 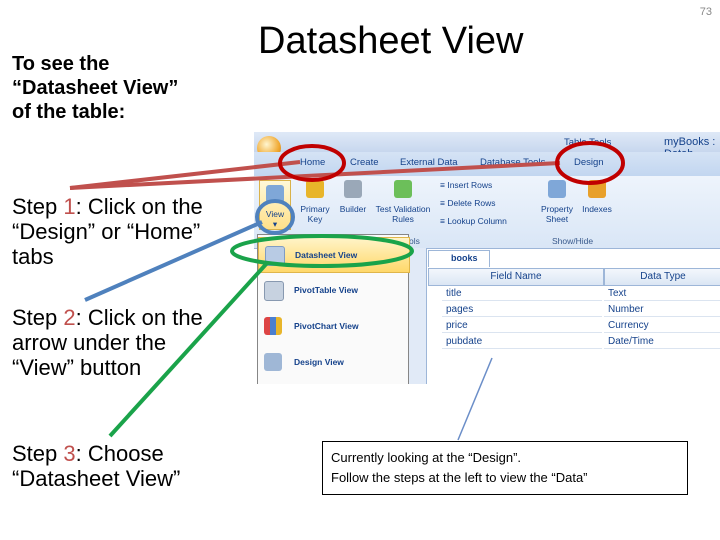 I want to click on ring-datasheet-view, so click(x=322, y=251).